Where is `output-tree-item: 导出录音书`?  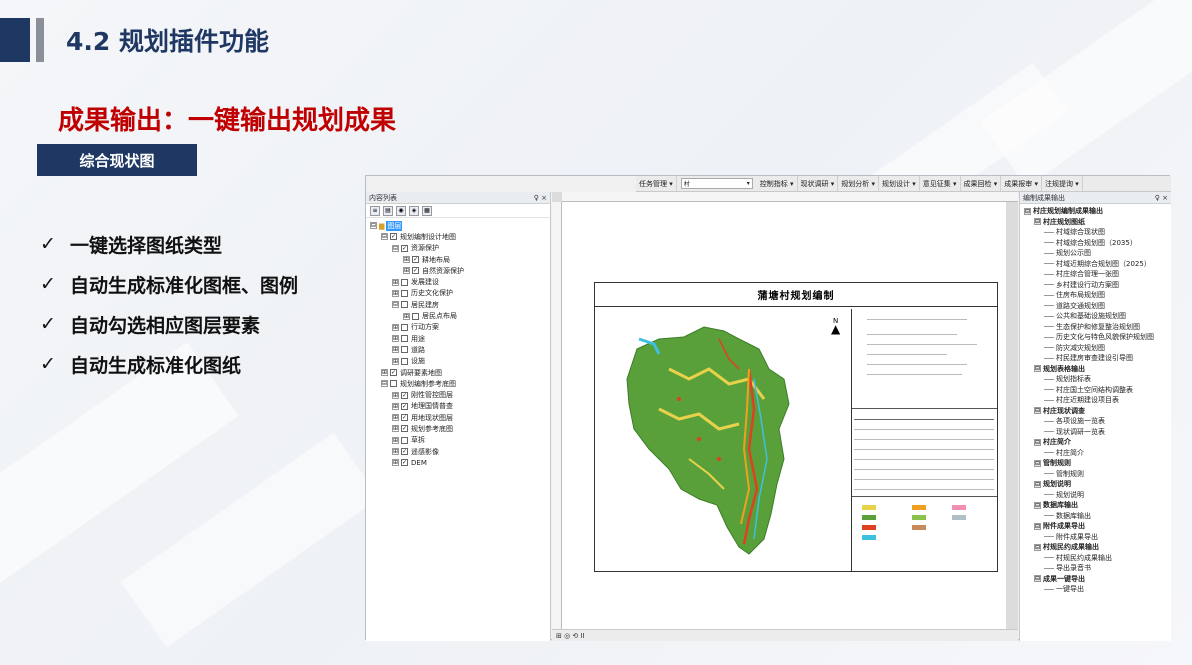
output-tree-item: 导出录音书 is located at coordinates (1095, 568).